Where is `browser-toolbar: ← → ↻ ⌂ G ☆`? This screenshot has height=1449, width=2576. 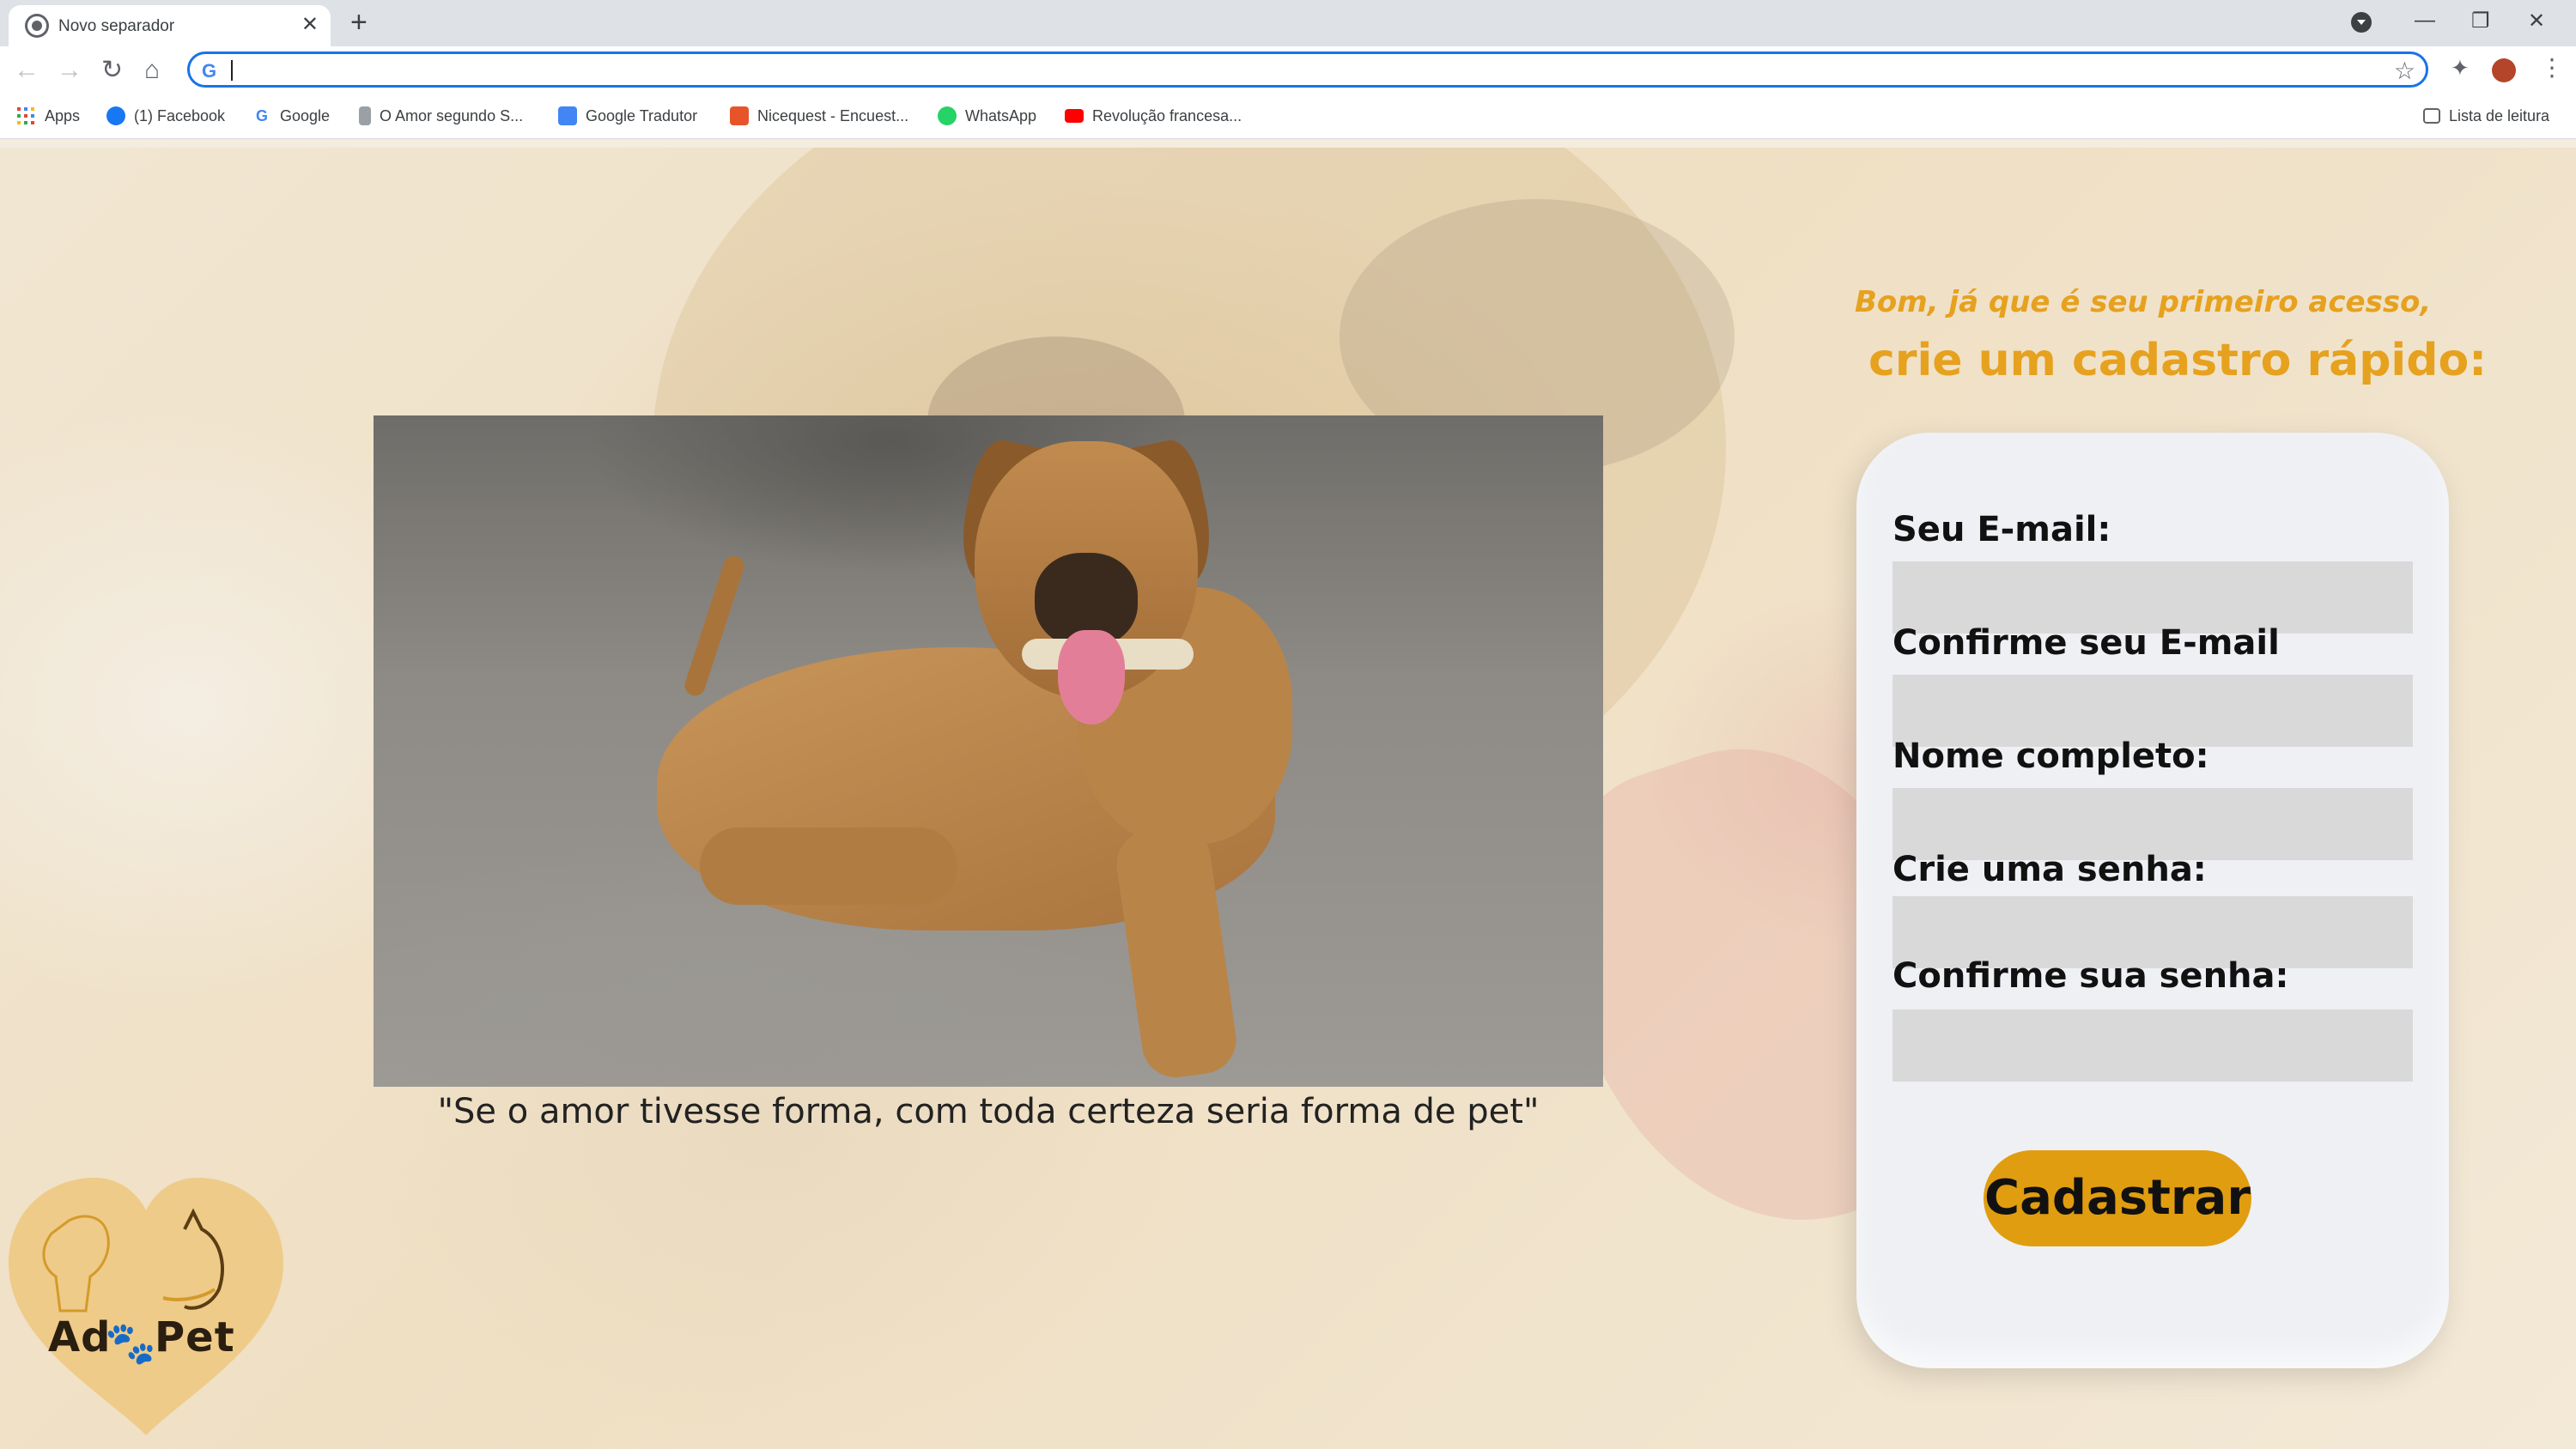 browser-toolbar: ← → ↻ ⌂ G ☆ is located at coordinates (1288, 70).